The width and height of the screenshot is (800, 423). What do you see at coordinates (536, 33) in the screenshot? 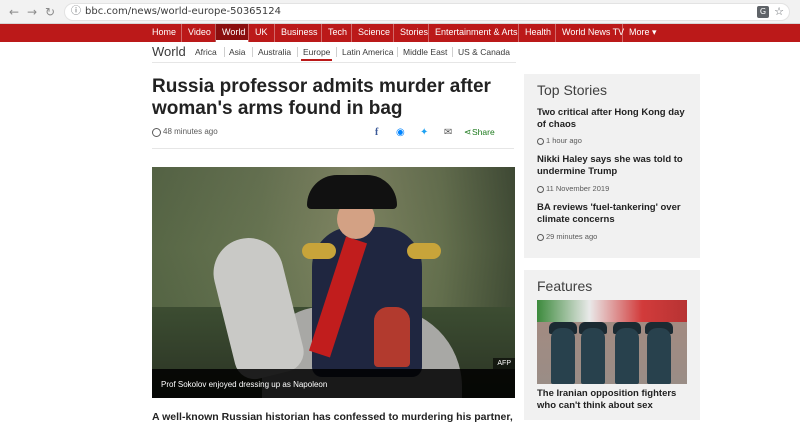
I see `nav-health: Health` at bounding box center [536, 33].